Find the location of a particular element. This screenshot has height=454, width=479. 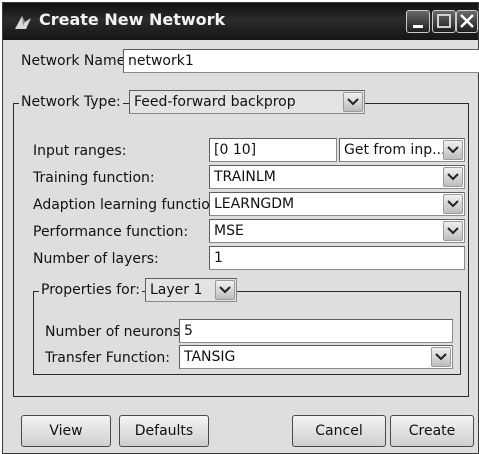

minimize-icon is located at coordinates (418, 26).